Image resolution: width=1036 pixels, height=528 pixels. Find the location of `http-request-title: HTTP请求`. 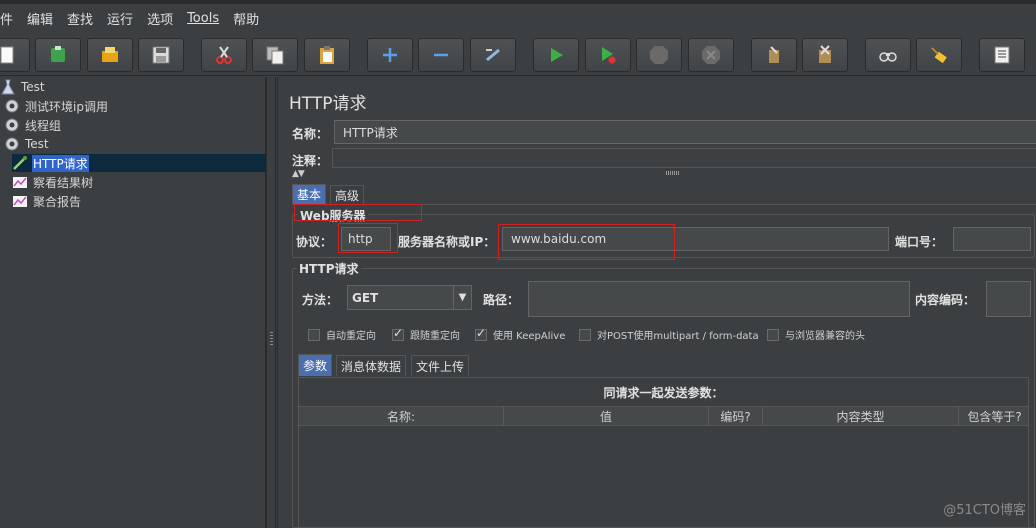

http-request-title: HTTP请求 is located at coordinates (329, 268).